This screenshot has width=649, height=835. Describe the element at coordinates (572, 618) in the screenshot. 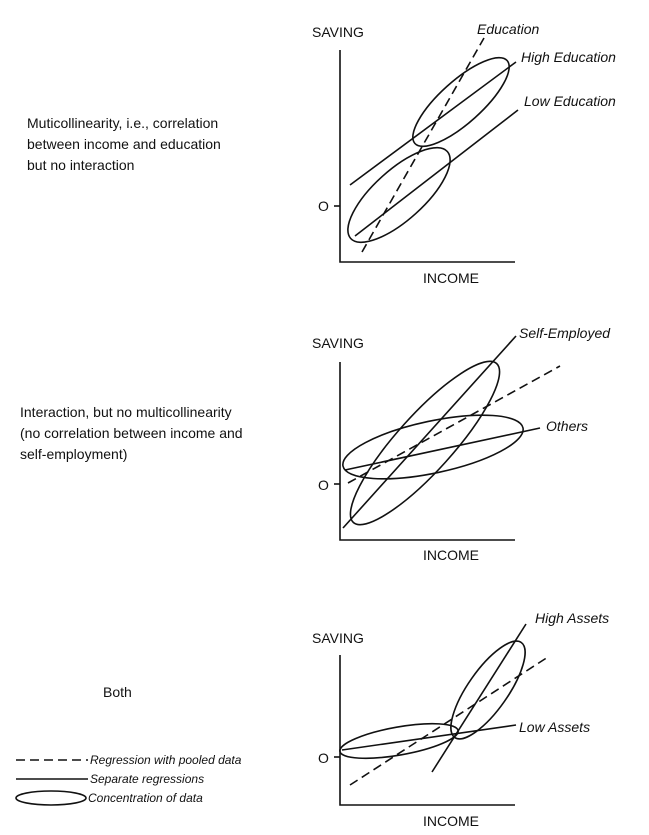

I see `panel3-high-assets-label: High Assets` at that location.